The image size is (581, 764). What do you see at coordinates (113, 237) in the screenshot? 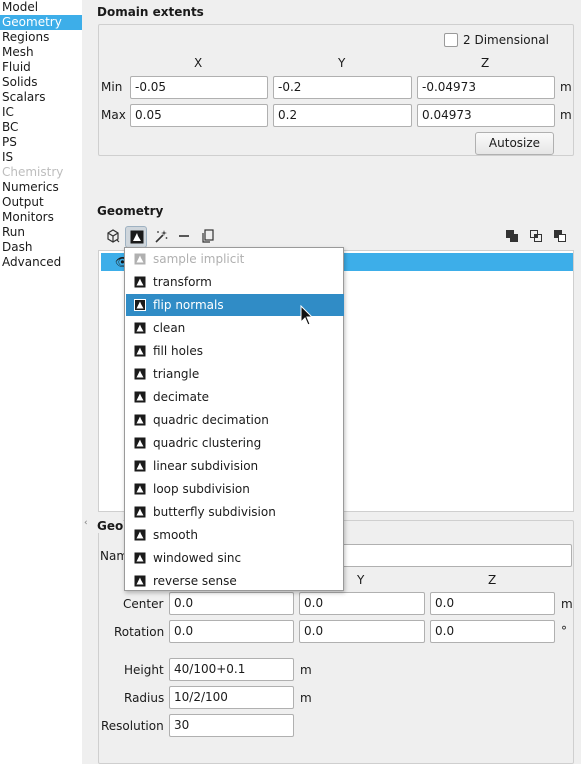
I see `add-geometry-button` at bounding box center [113, 237].